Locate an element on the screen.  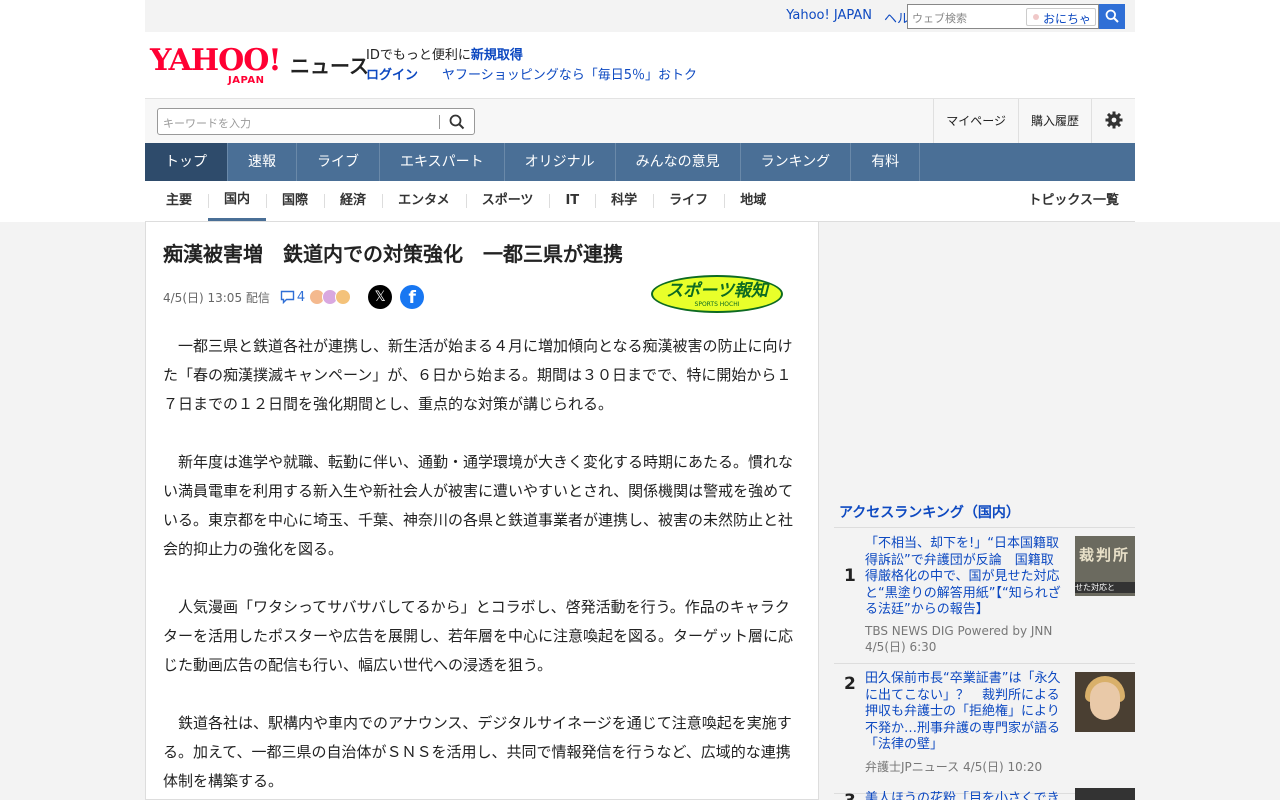
facebook-share-icon: f is located at coordinates (412, 297).